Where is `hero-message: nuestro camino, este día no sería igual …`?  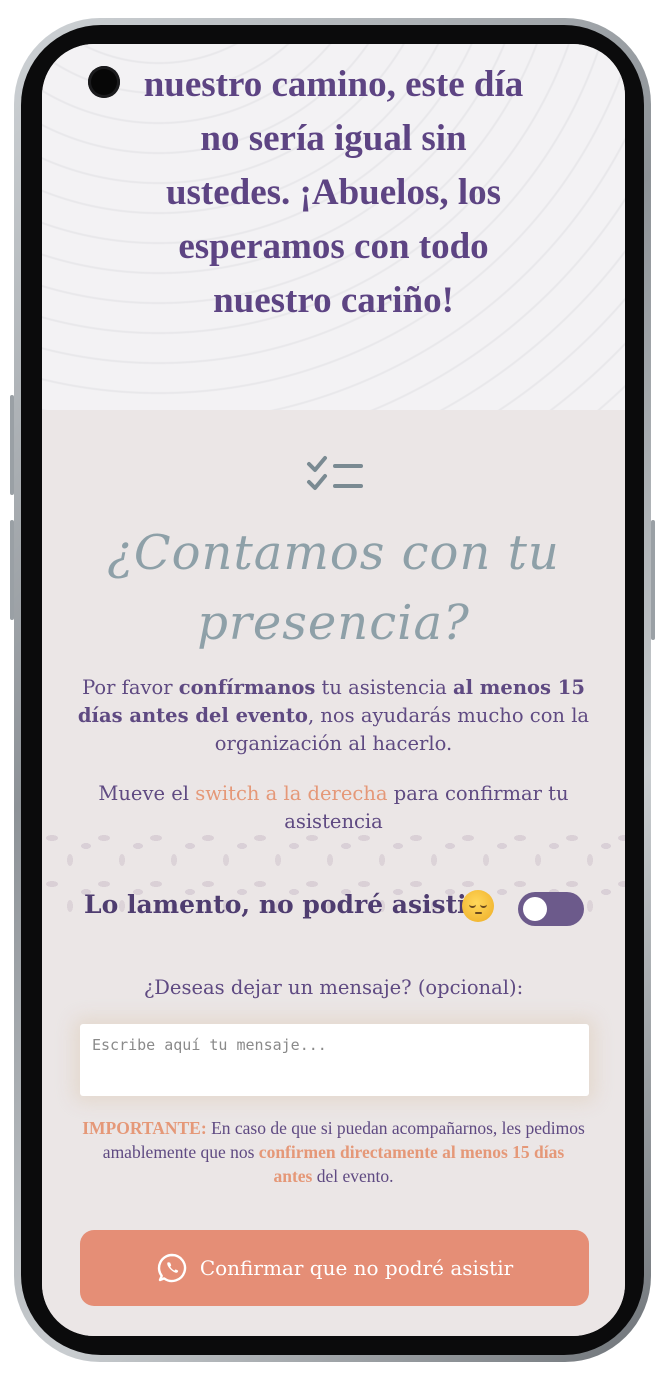
hero-message: nuestro camino, este día no sería igual … is located at coordinates (333, 193).